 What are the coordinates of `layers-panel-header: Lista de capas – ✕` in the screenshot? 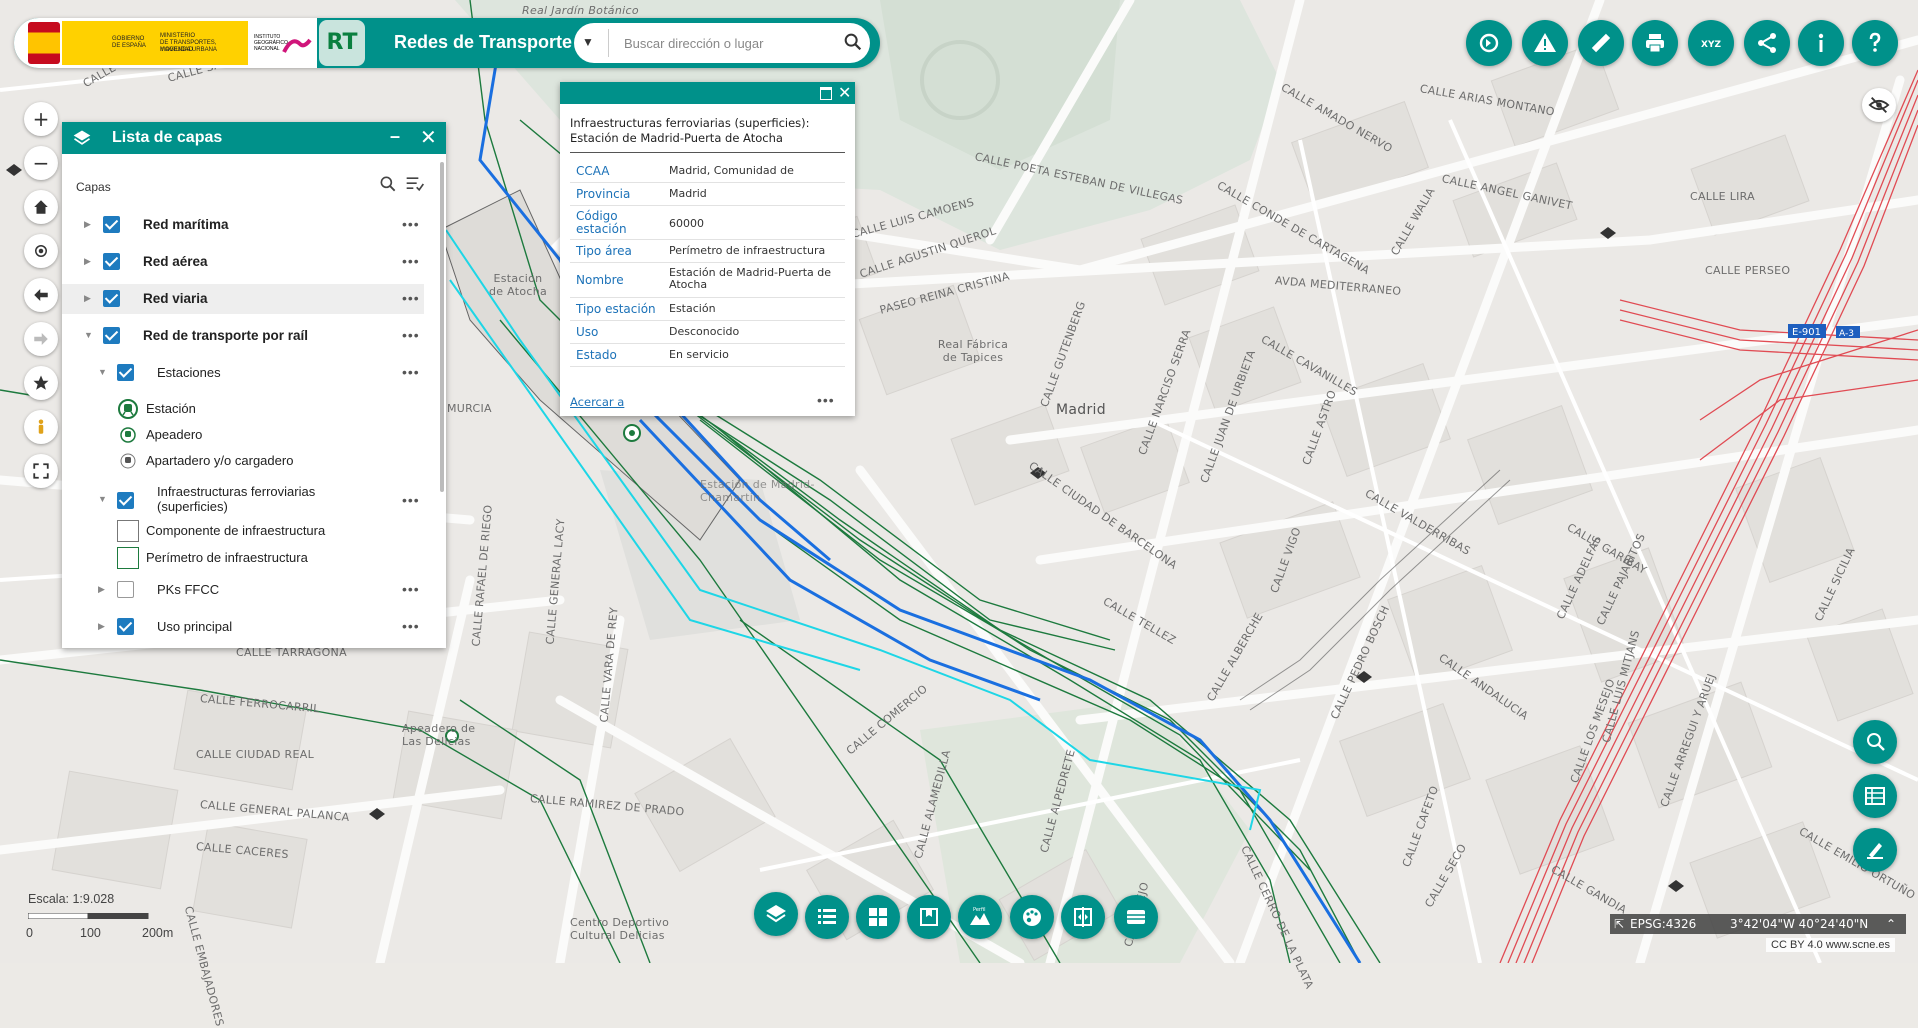 It's located at (254, 138).